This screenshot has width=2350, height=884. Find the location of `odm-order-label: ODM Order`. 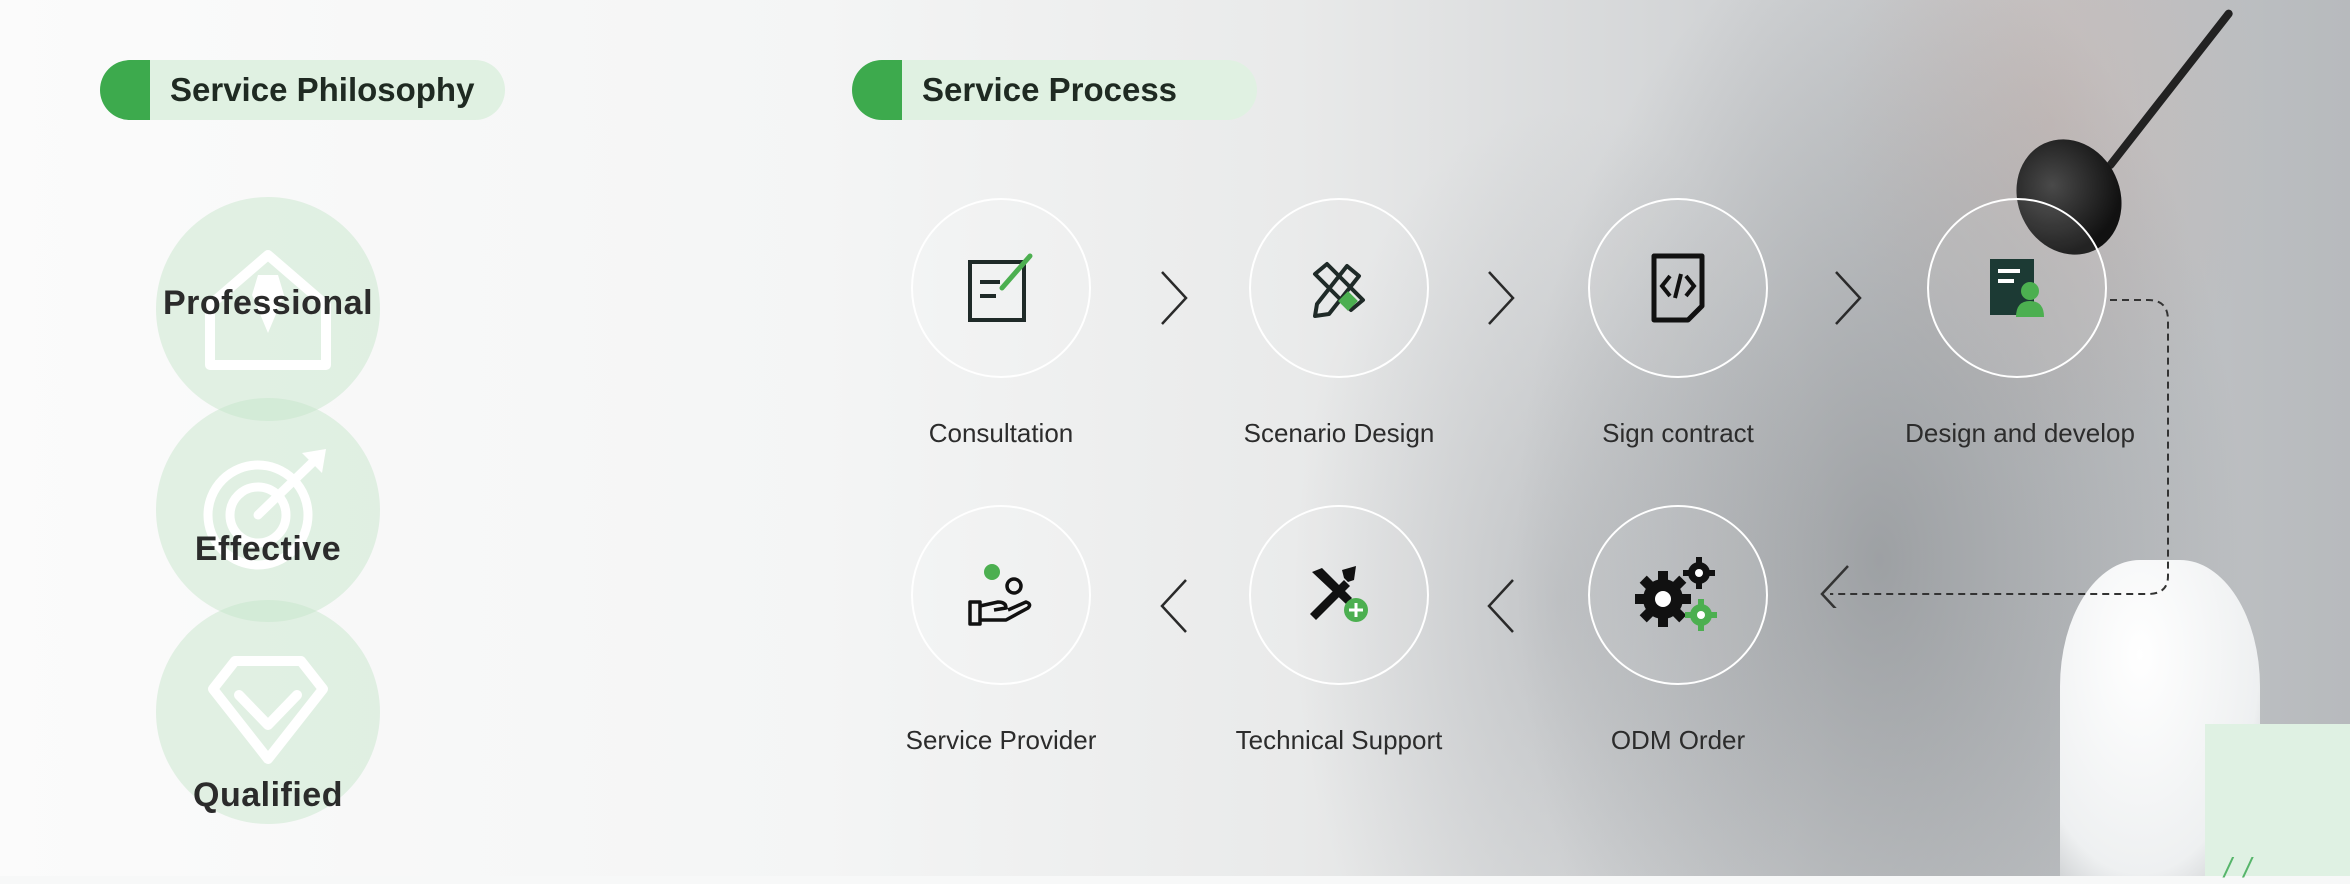

odm-order-label: ODM Order is located at coordinates (1678, 740).